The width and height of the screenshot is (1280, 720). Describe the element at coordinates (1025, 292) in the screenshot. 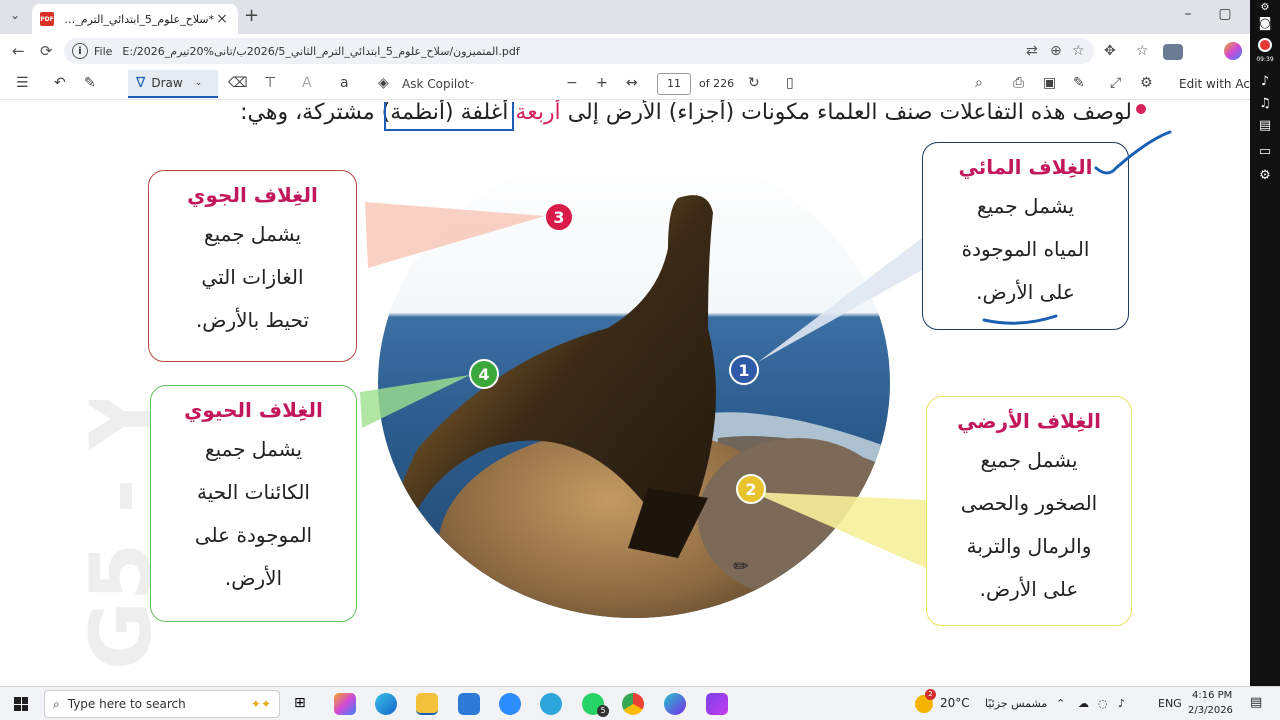

I see `hydrosphere-line: على الأرض.` at that location.